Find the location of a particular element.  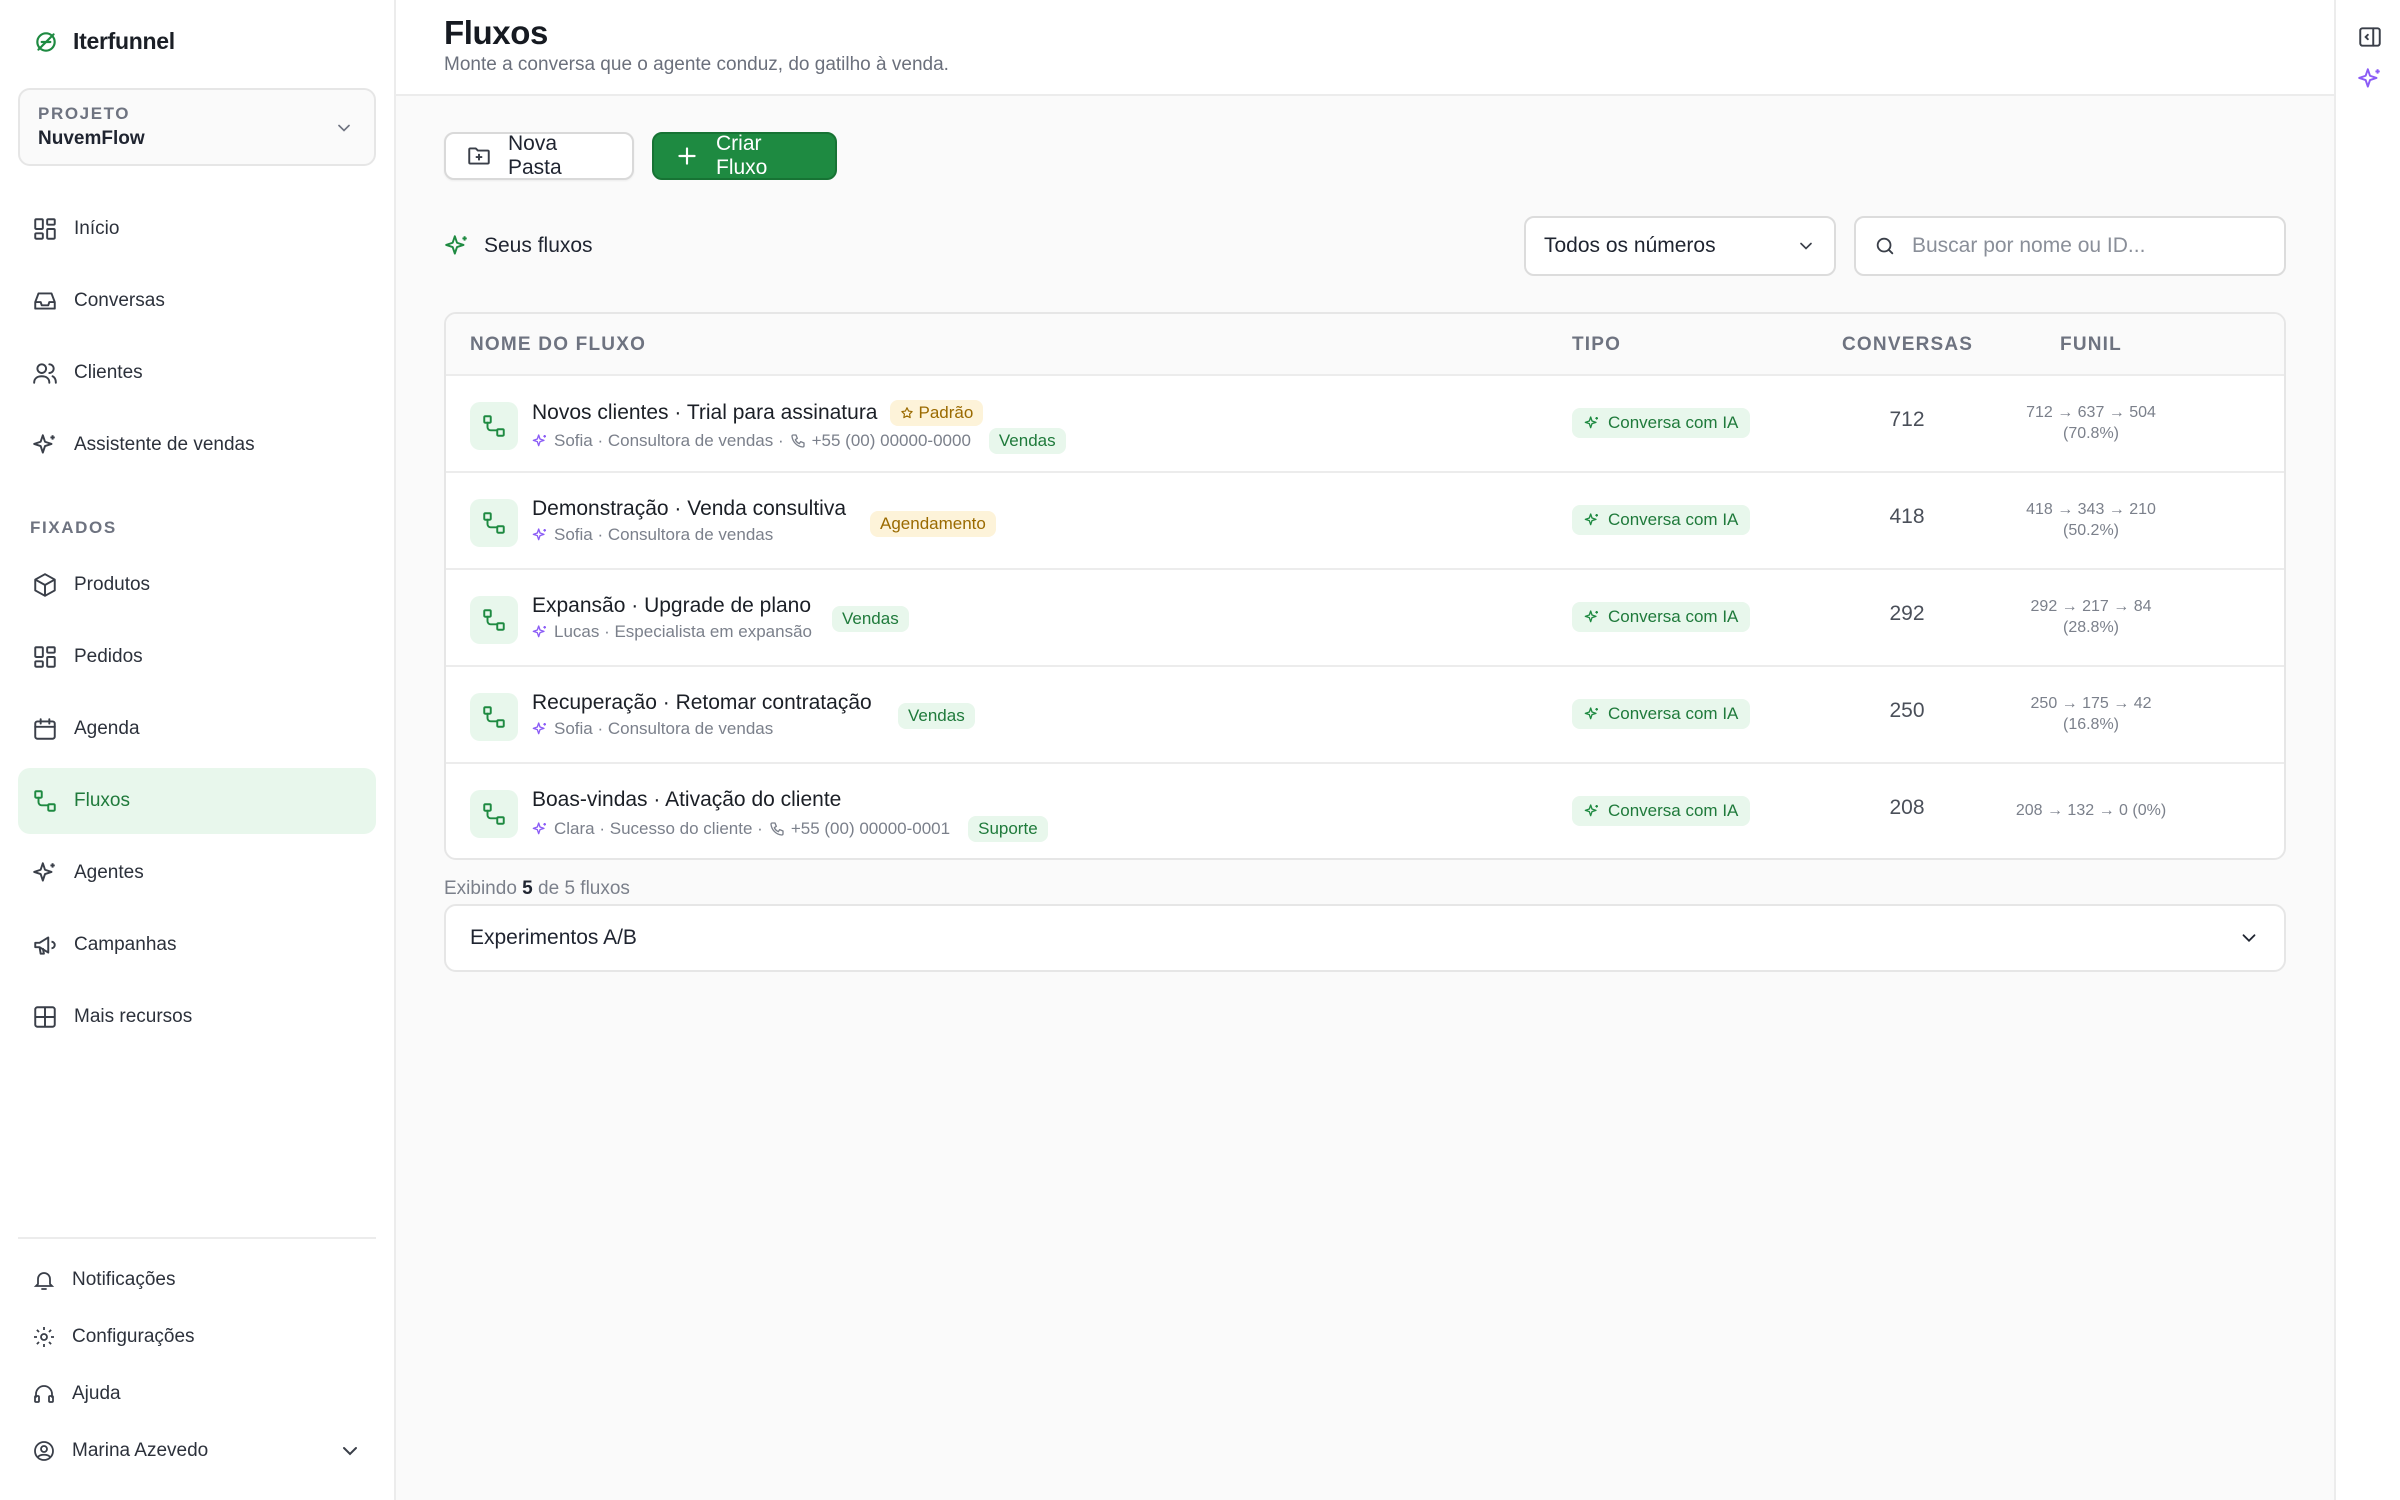

conversation-count: 418 is located at coordinates (1907, 516).